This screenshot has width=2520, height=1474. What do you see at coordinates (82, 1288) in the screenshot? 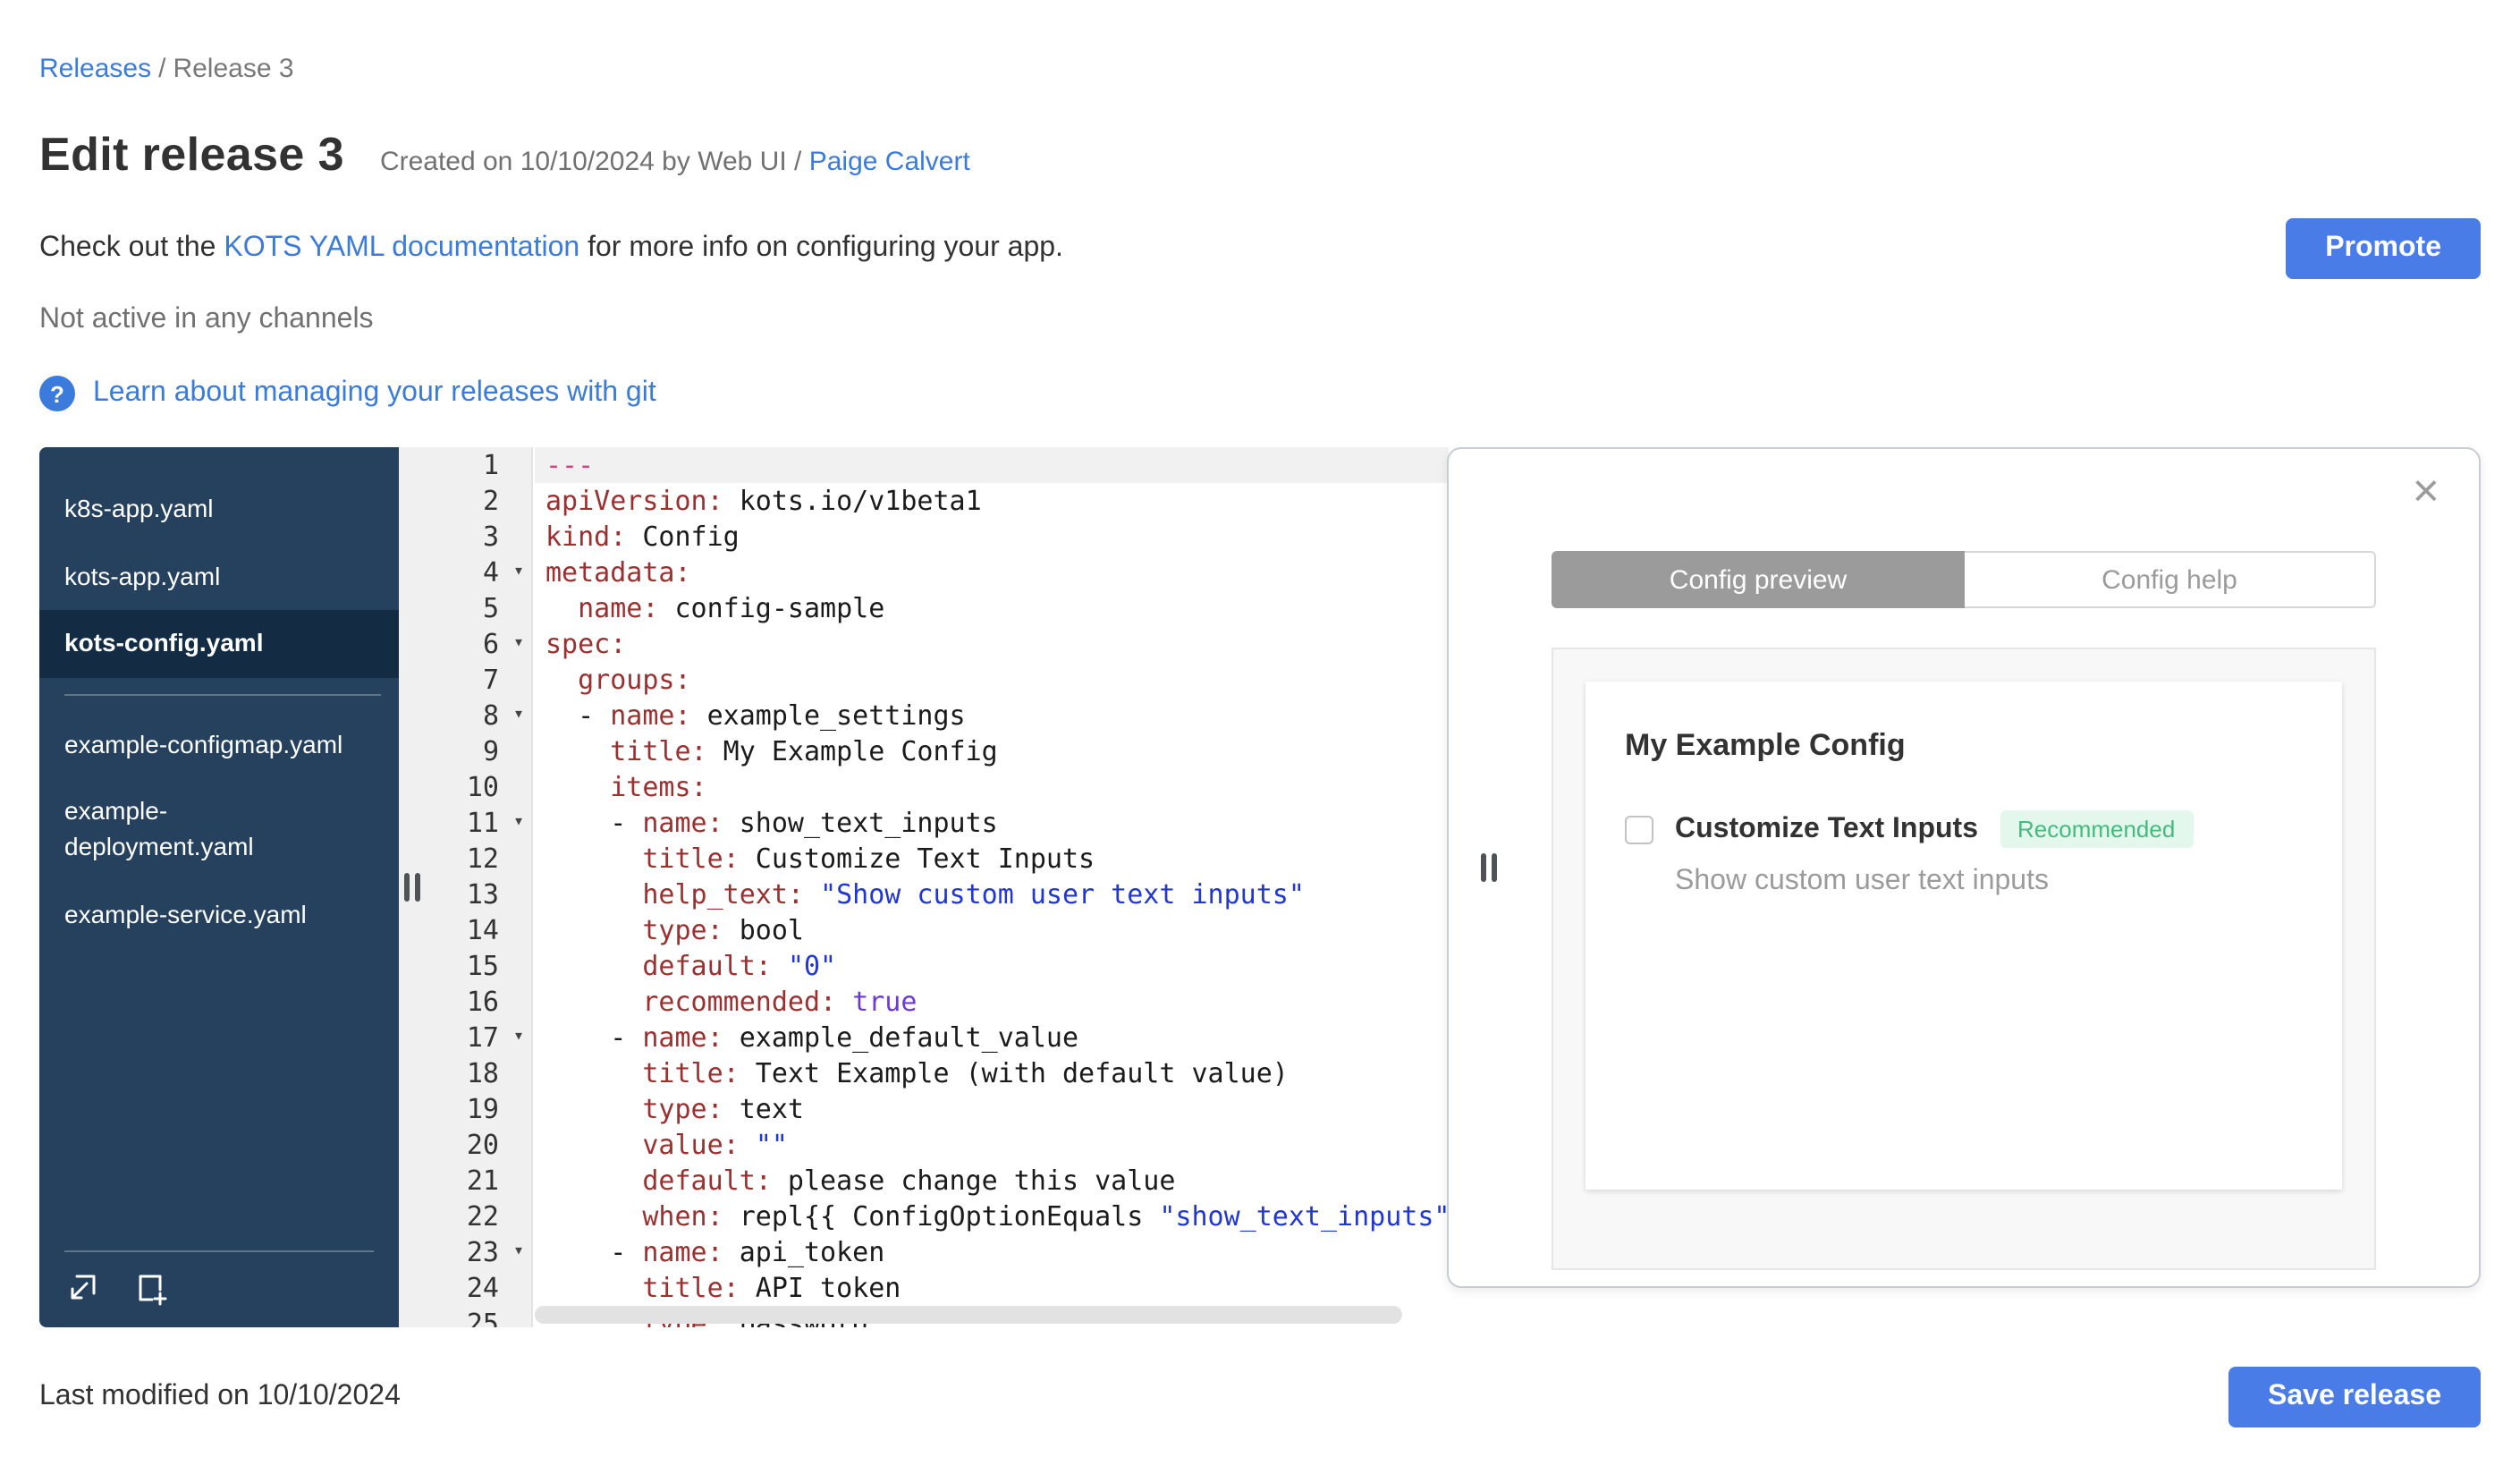
I see `upload-file-icon` at bounding box center [82, 1288].